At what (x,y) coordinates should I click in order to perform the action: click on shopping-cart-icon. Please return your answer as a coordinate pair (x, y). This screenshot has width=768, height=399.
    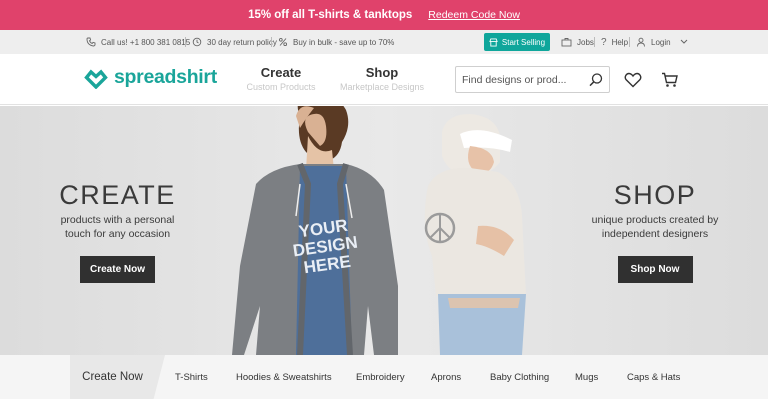
    Looking at the image, I should click on (670, 79).